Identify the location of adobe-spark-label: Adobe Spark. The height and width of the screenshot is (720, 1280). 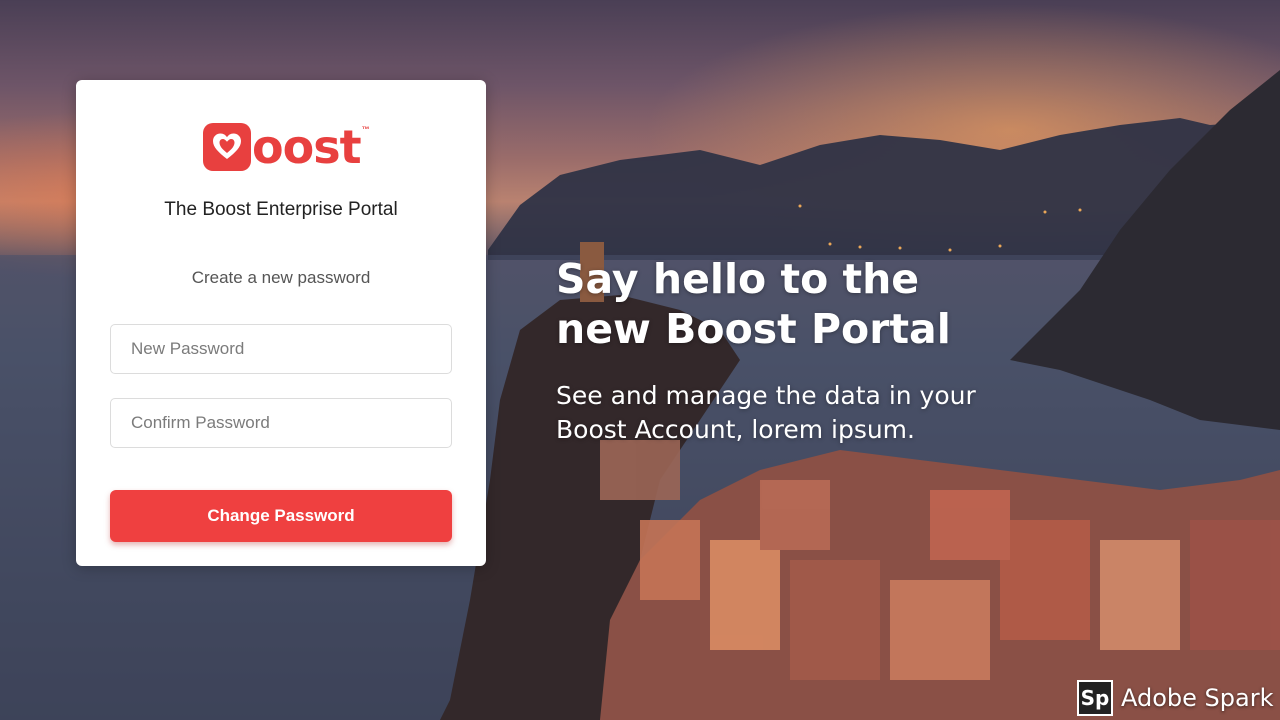
(1197, 698).